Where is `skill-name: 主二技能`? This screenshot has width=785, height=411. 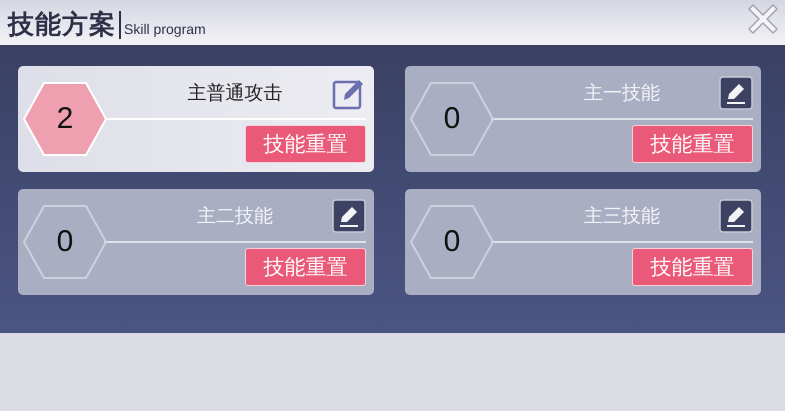
skill-name: 主二技能 is located at coordinates (235, 216).